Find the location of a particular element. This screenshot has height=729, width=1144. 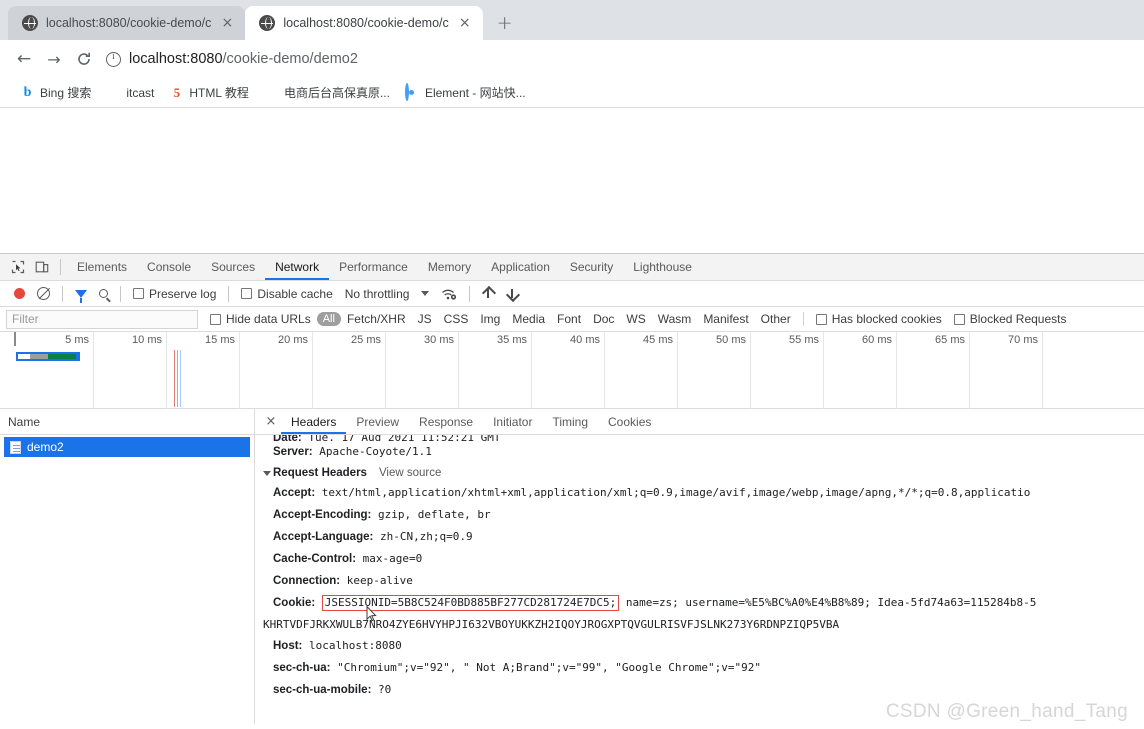

filter-type-ws: WS is located at coordinates (635, 319).